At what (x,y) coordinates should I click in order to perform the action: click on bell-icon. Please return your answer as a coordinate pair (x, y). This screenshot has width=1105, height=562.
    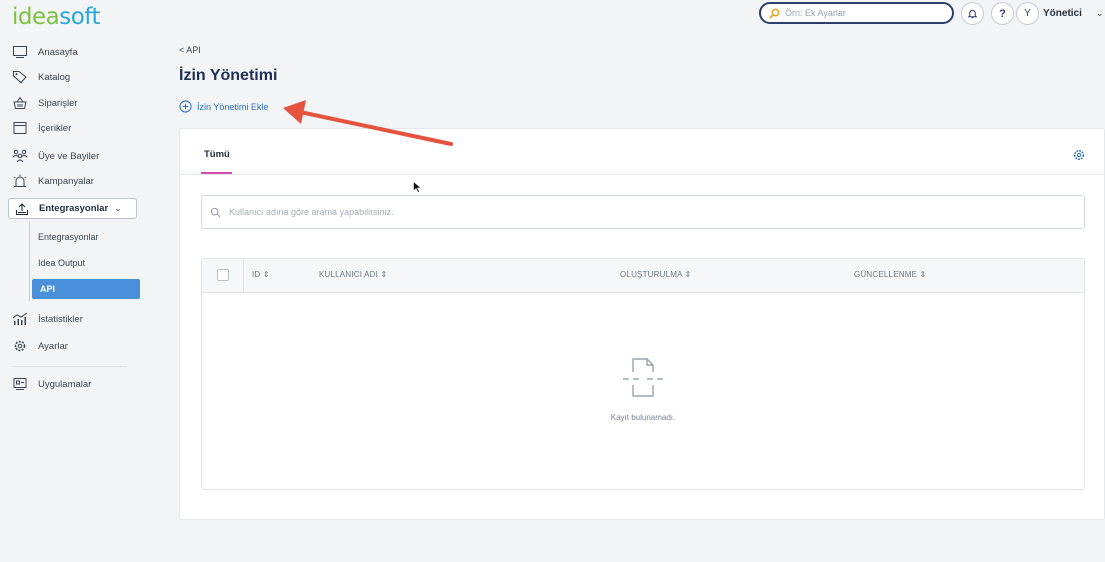
    Looking at the image, I should click on (972, 14).